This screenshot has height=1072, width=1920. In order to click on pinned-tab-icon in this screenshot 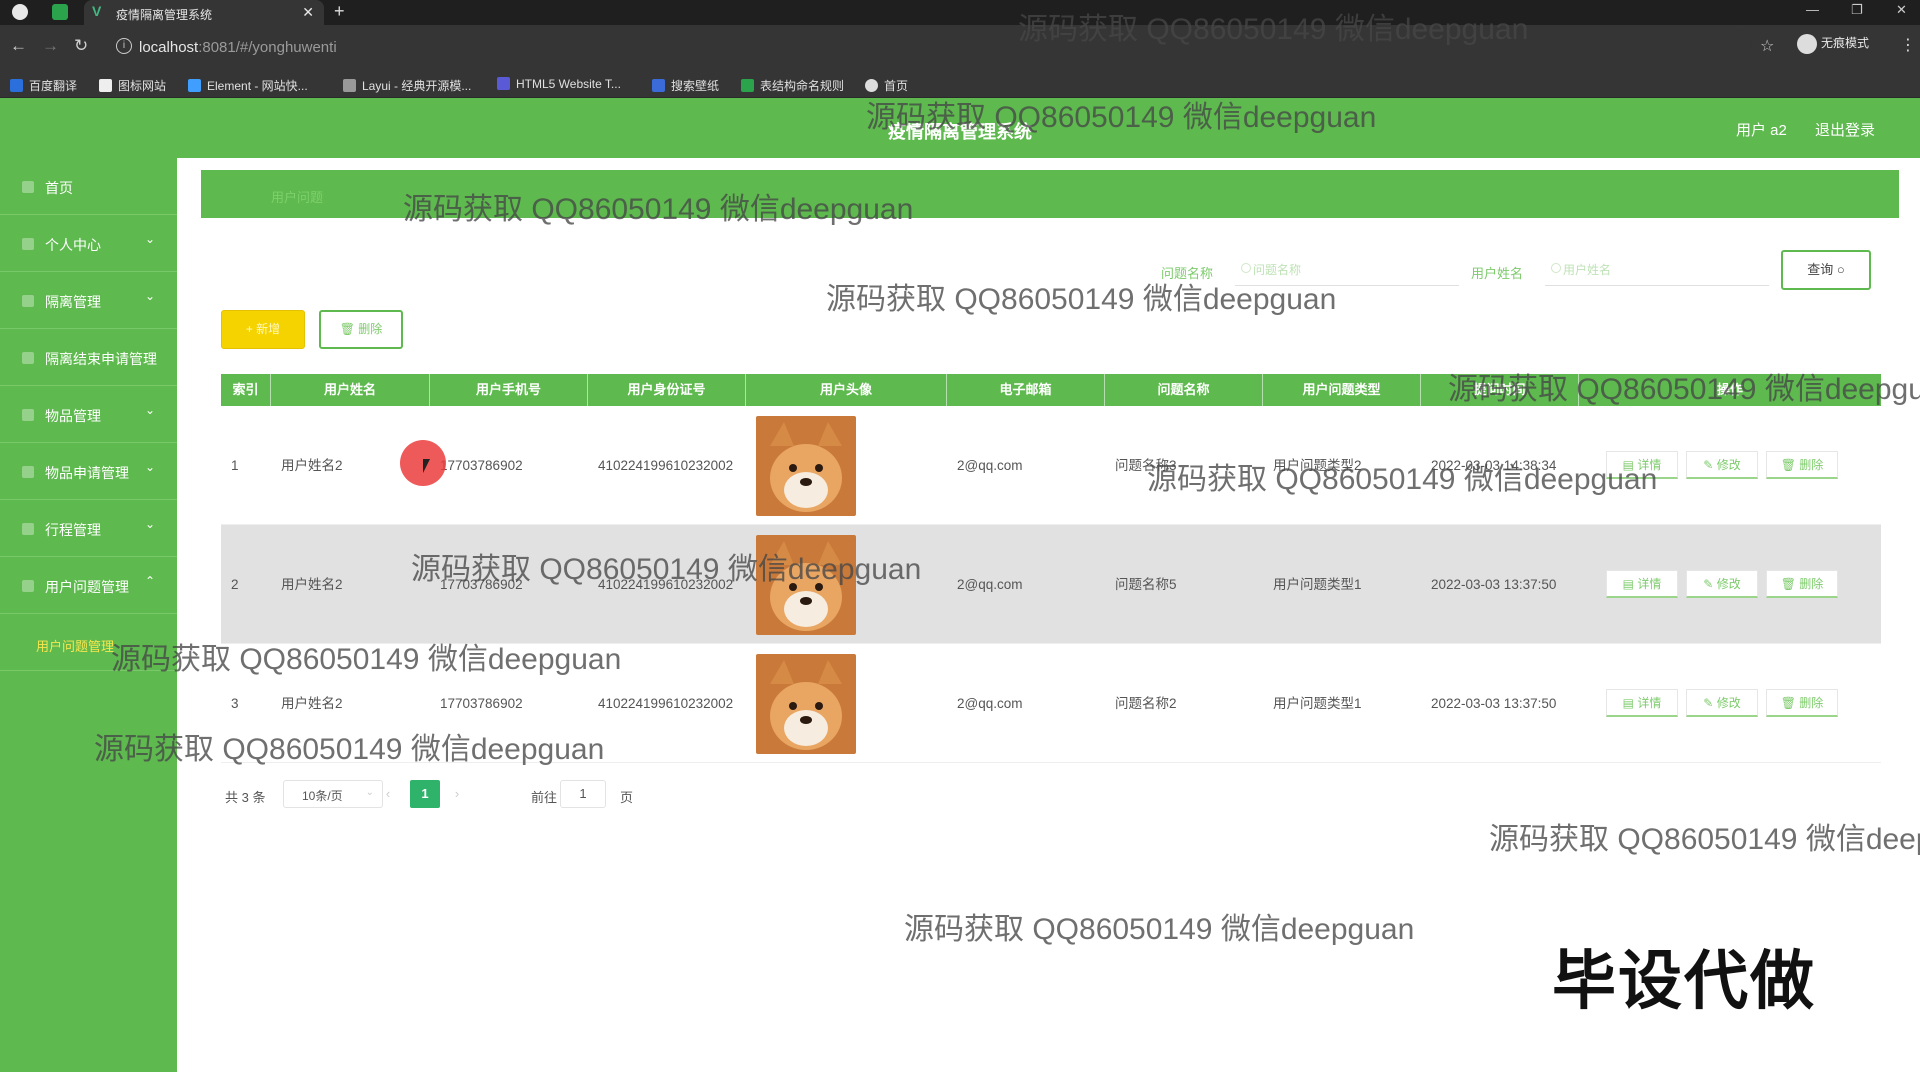, I will do `click(60, 12)`.